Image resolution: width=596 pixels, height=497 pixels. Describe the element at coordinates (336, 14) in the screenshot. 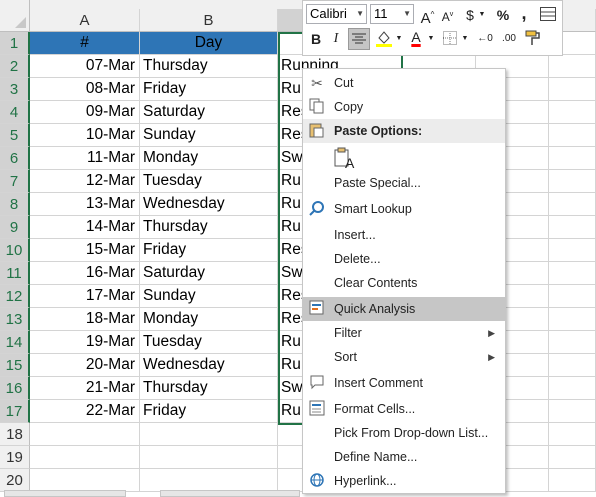

I see `font-name-box: Calibri ▼` at that location.